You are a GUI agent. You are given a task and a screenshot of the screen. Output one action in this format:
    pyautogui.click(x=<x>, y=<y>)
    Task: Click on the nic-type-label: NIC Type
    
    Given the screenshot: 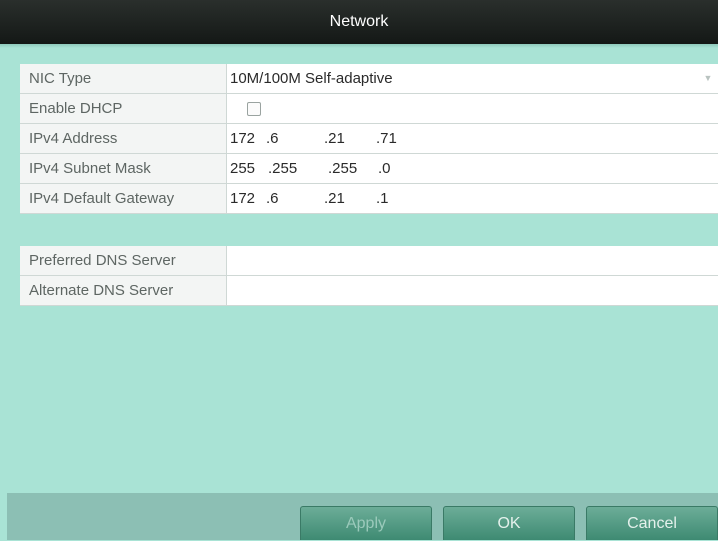 What is the action you would take?
    pyautogui.click(x=123, y=78)
    